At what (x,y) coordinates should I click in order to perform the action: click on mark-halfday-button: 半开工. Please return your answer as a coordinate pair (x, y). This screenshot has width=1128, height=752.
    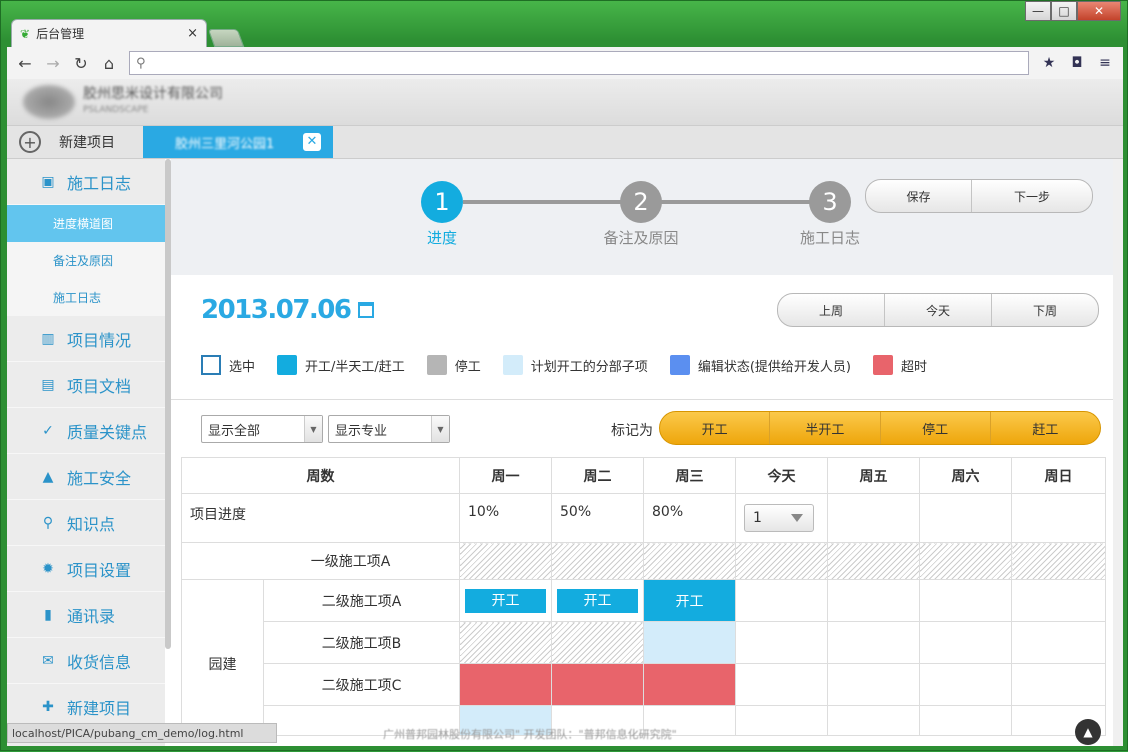
    Looking at the image, I should click on (825, 428).